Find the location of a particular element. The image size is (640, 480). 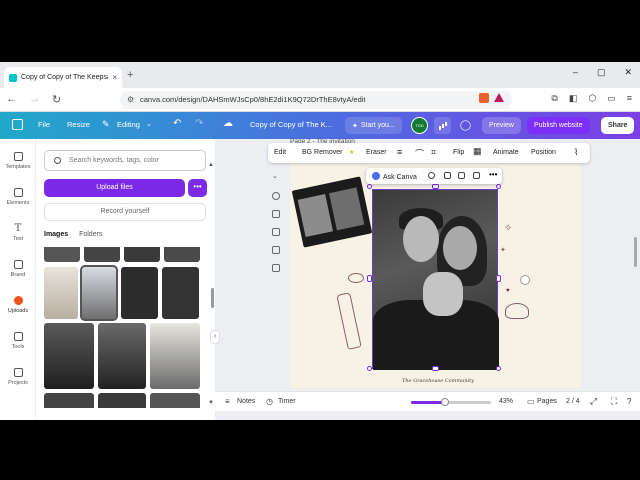

pages-button: Pages is located at coordinates (547, 401).